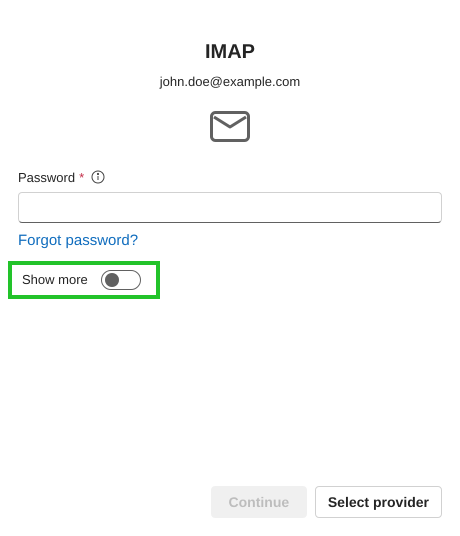 The image size is (460, 536). I want to click on forgot-password-link: Forgot password?, so click(78, 241).